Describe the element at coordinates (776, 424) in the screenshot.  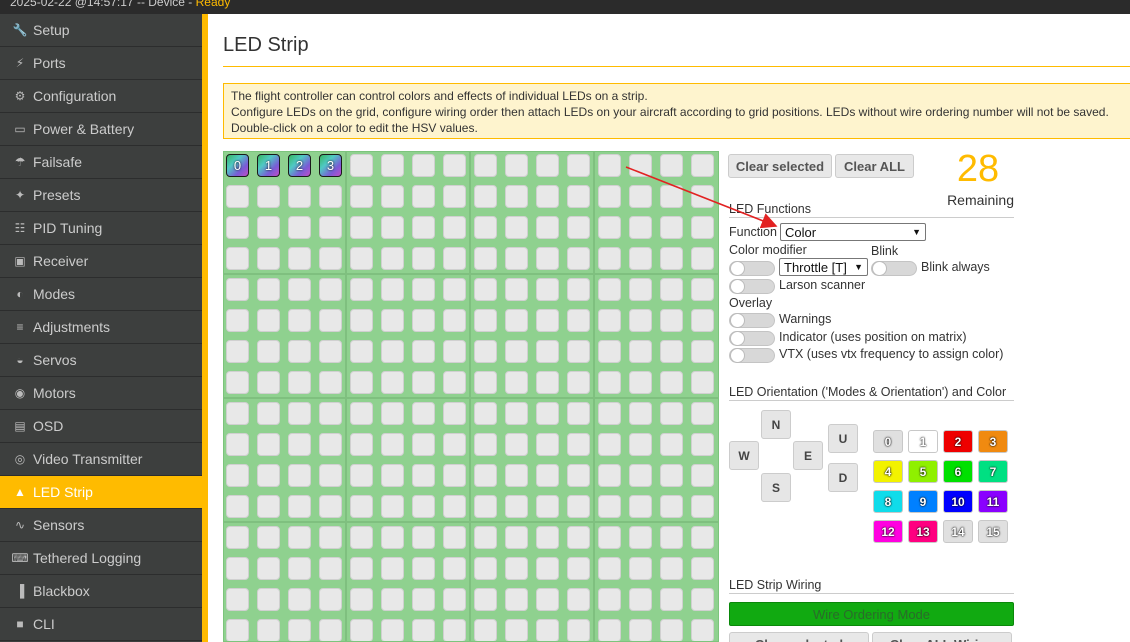
I see `orientation-north-button: N` at that location.